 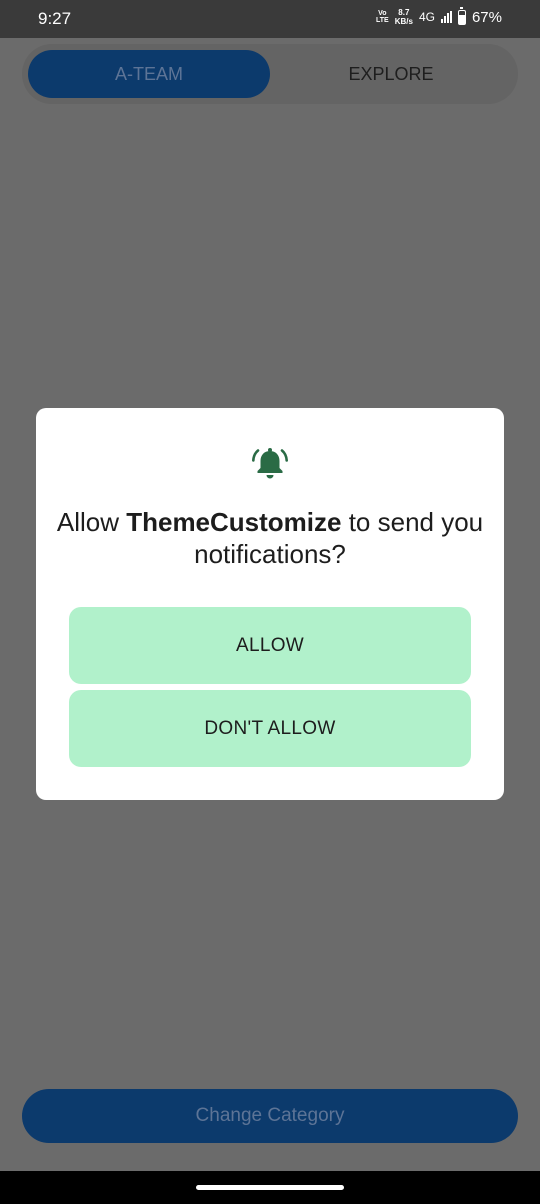 I want to click on app-name: ThemeCustomize, so click(x=234, y=522).